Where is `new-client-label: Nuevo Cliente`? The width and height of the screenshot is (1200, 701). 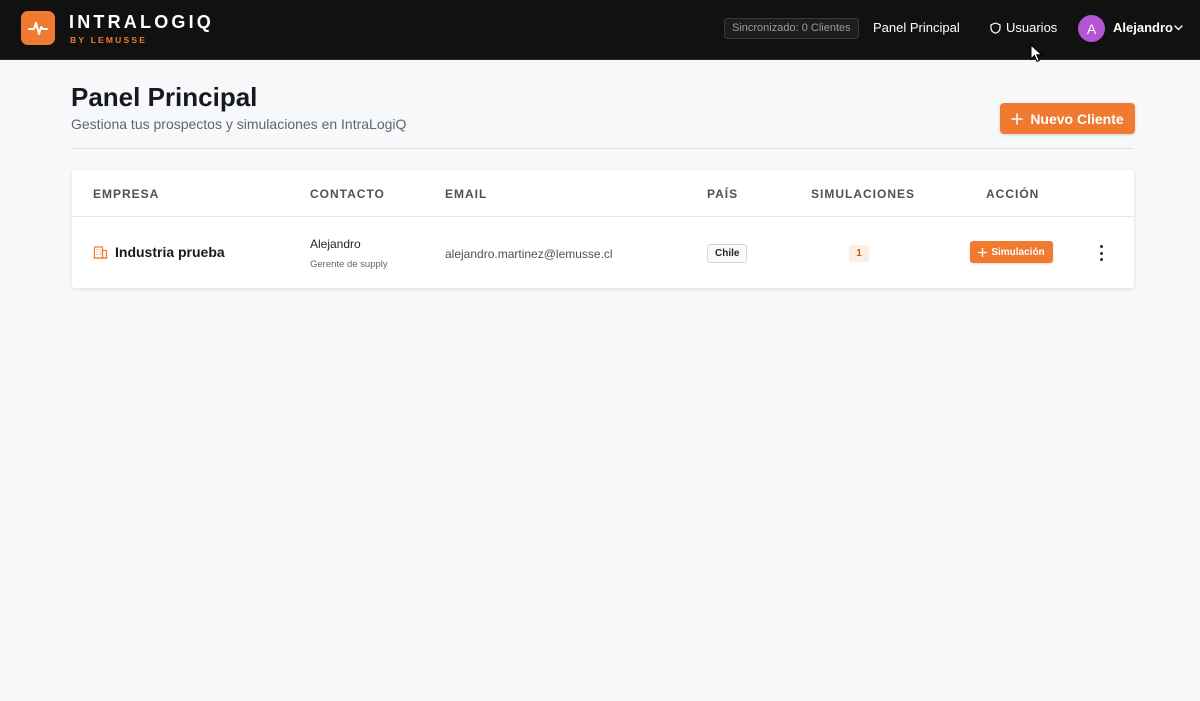 new-client-label: Nuevo Cliente is located at coordinates (1077, 118).